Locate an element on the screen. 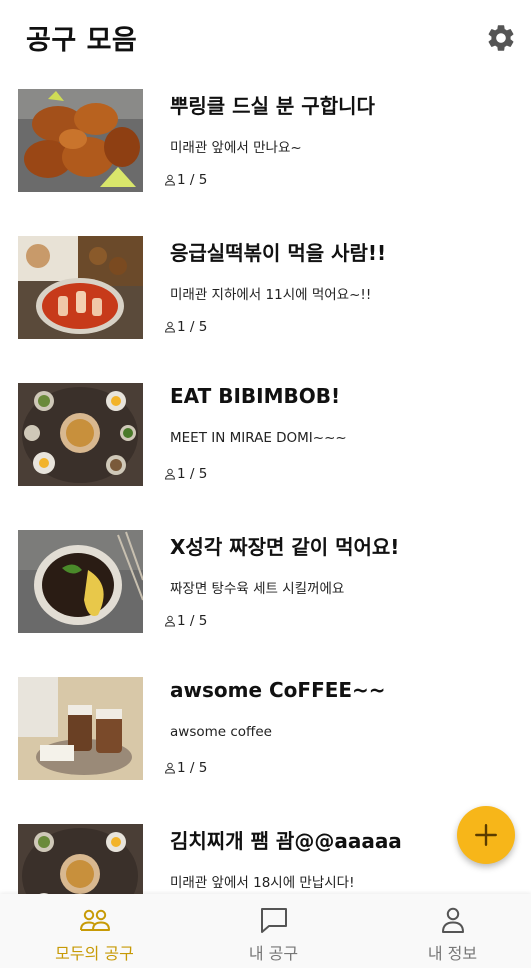  post-title: 뿌링클 드실 분 구합니다 is located at coordinates (272, 106).